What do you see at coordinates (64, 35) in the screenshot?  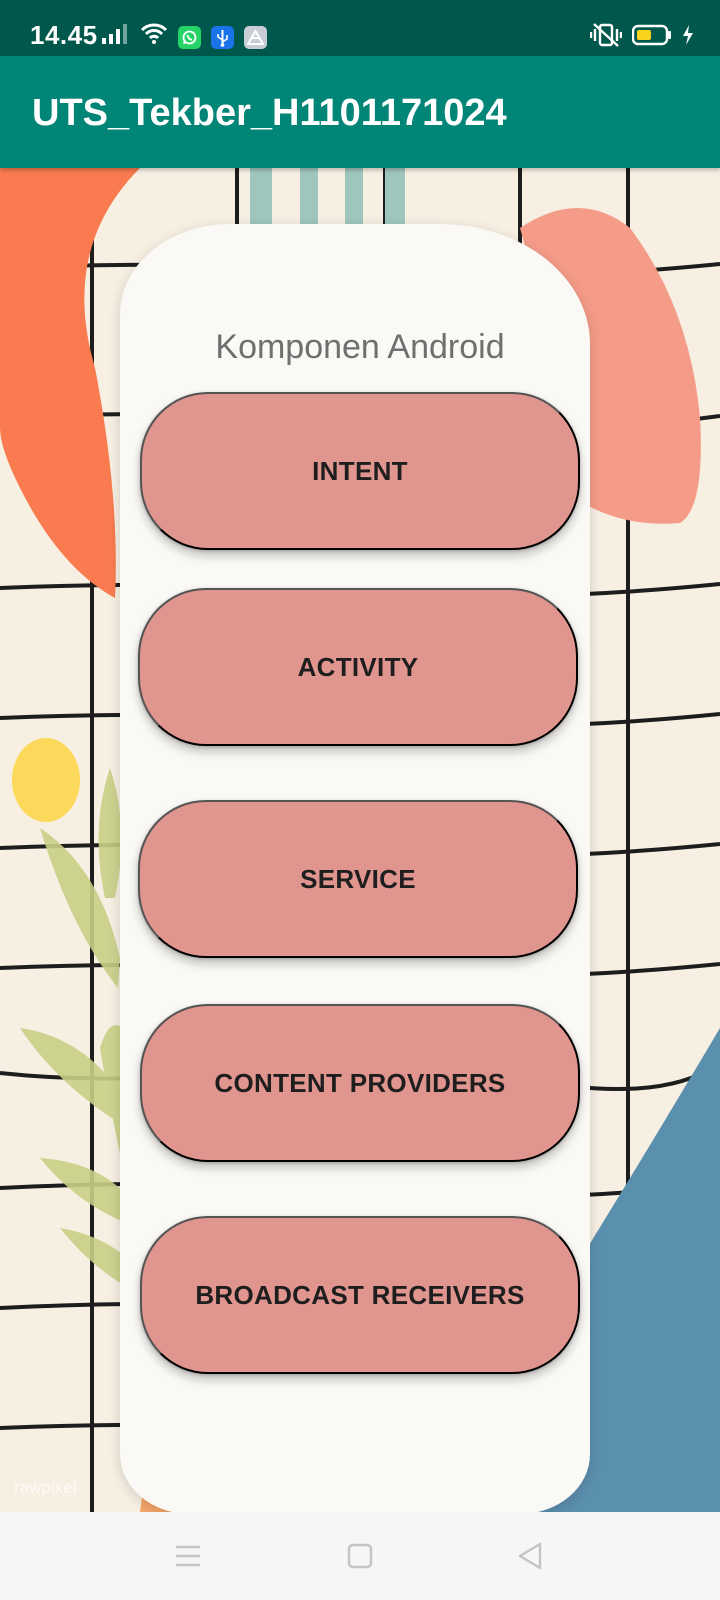 I see `status-time: 14.45` at bounding box center [64, 35].